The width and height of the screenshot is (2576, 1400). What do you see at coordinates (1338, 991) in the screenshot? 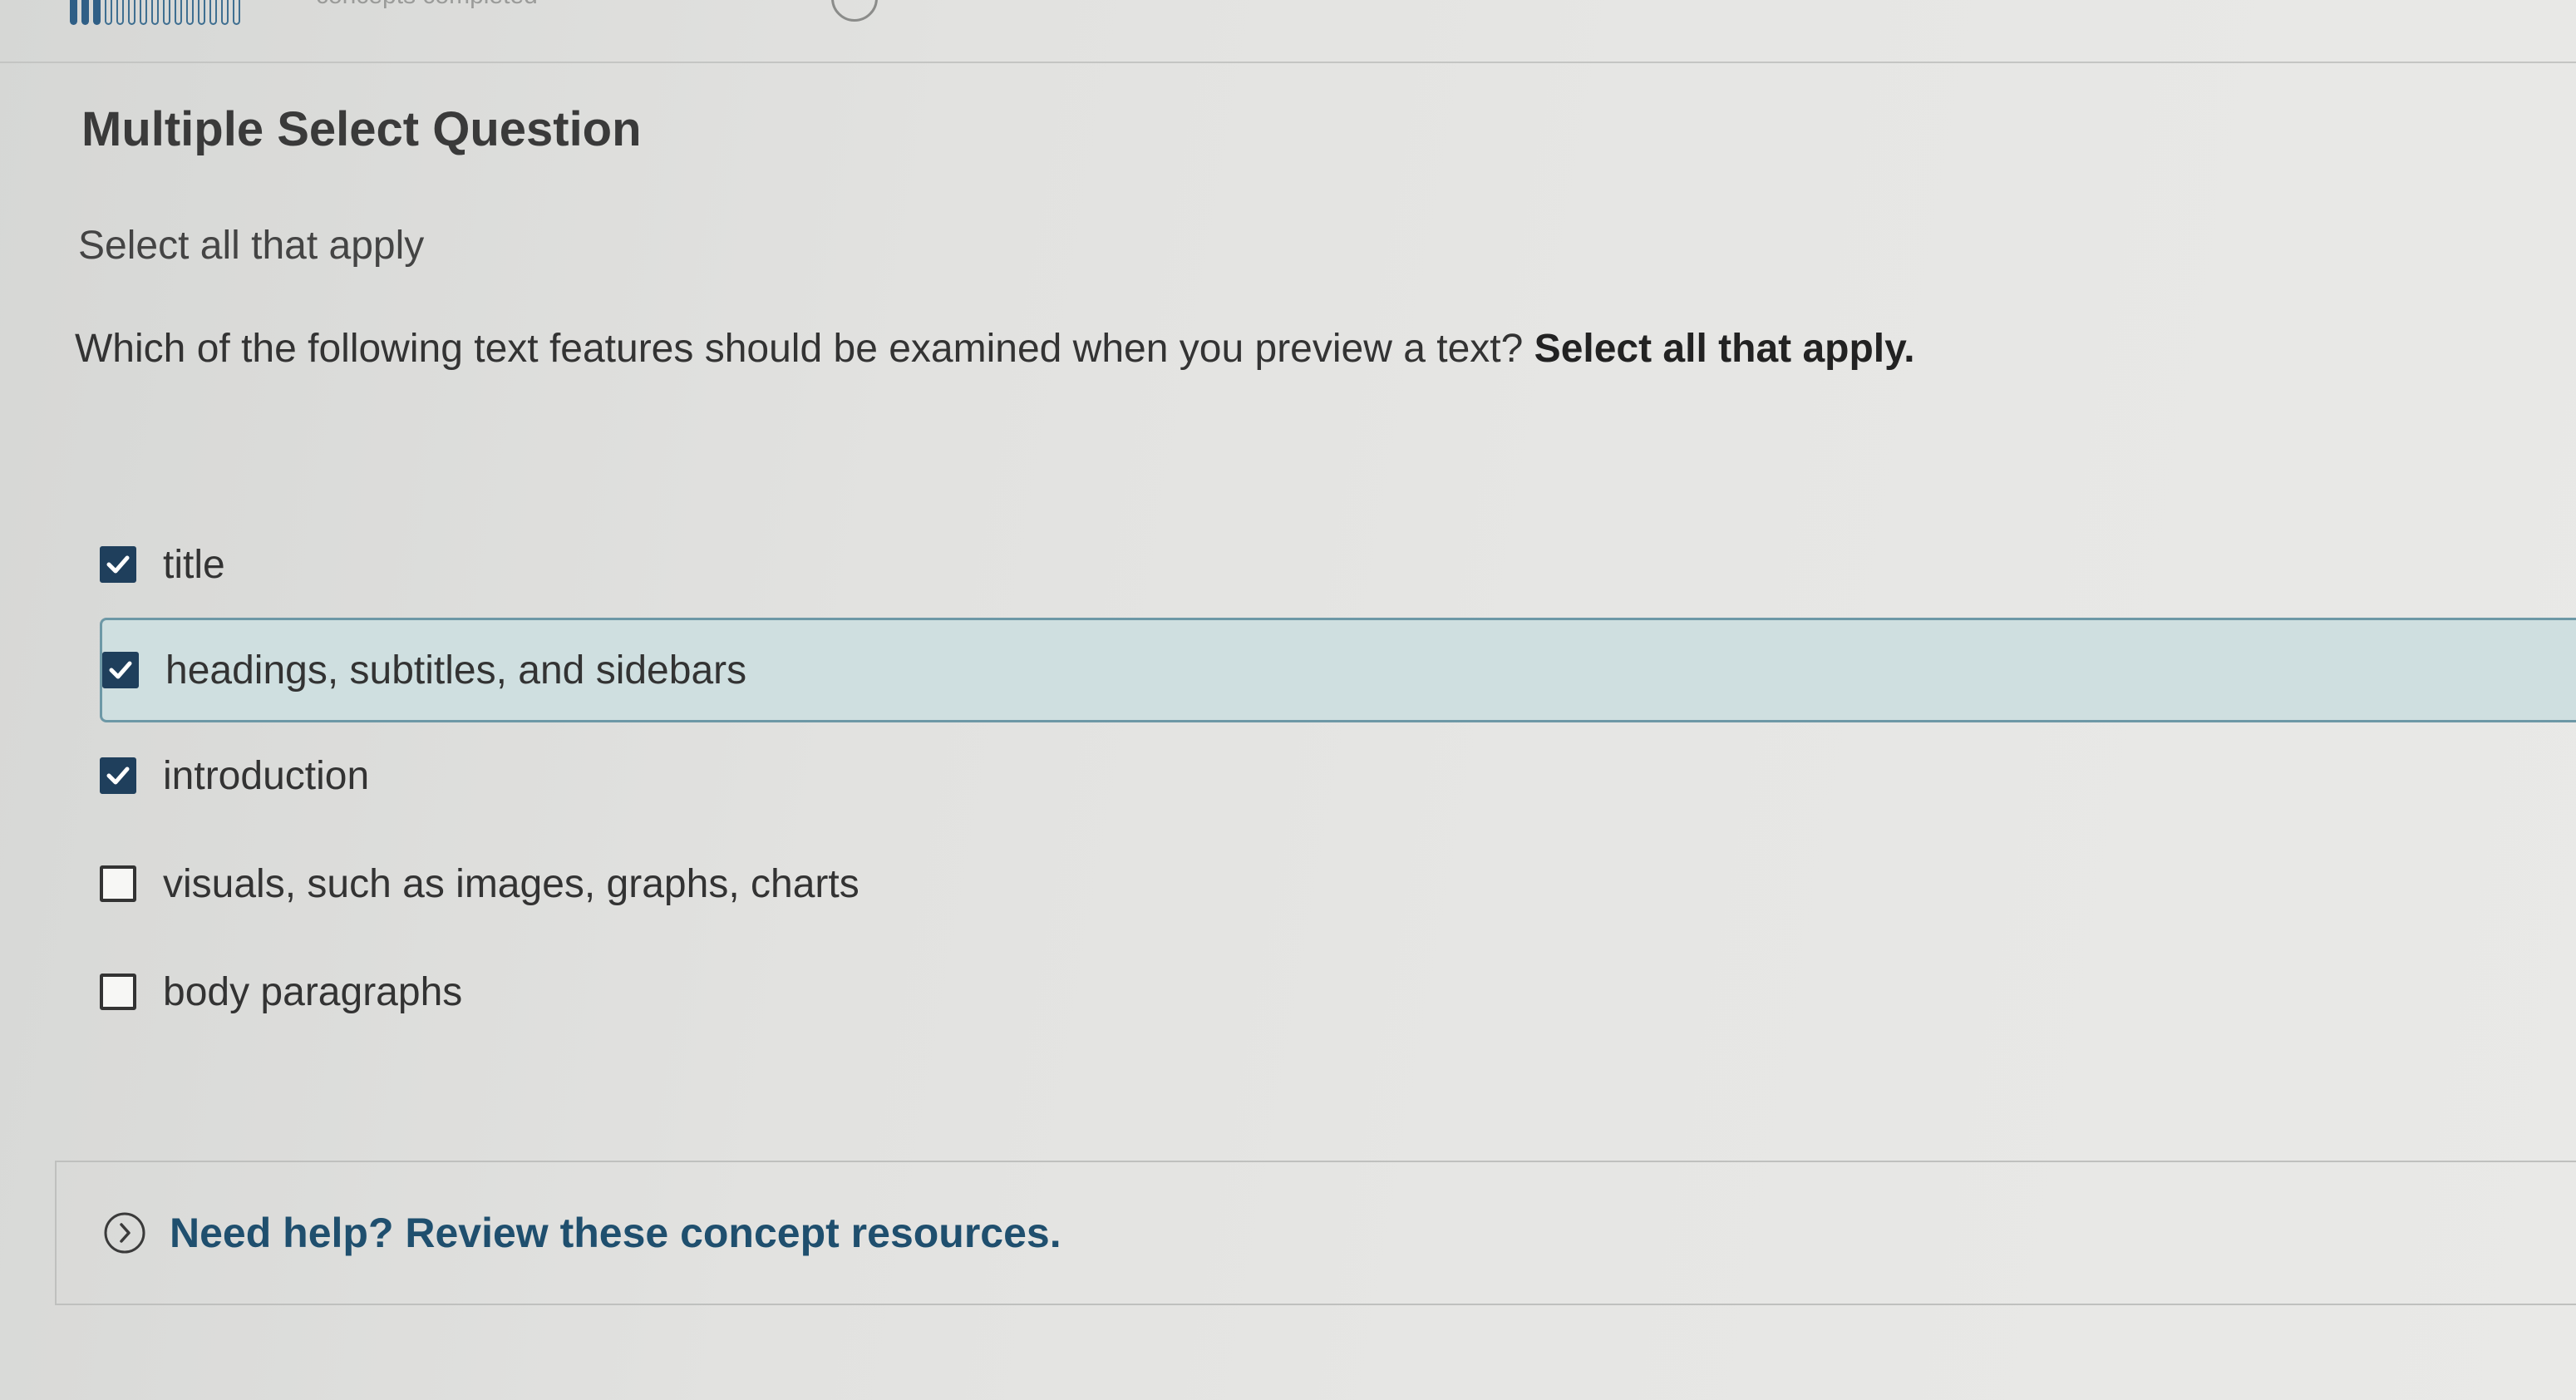
I see `answer-option-body-paragraphs: body paragraphs` at bounding box center [1338, 991].